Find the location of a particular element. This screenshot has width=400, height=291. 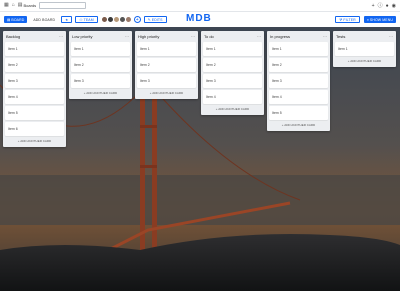

list-header: High priority ⋯ is located at coordinates (166, 36).